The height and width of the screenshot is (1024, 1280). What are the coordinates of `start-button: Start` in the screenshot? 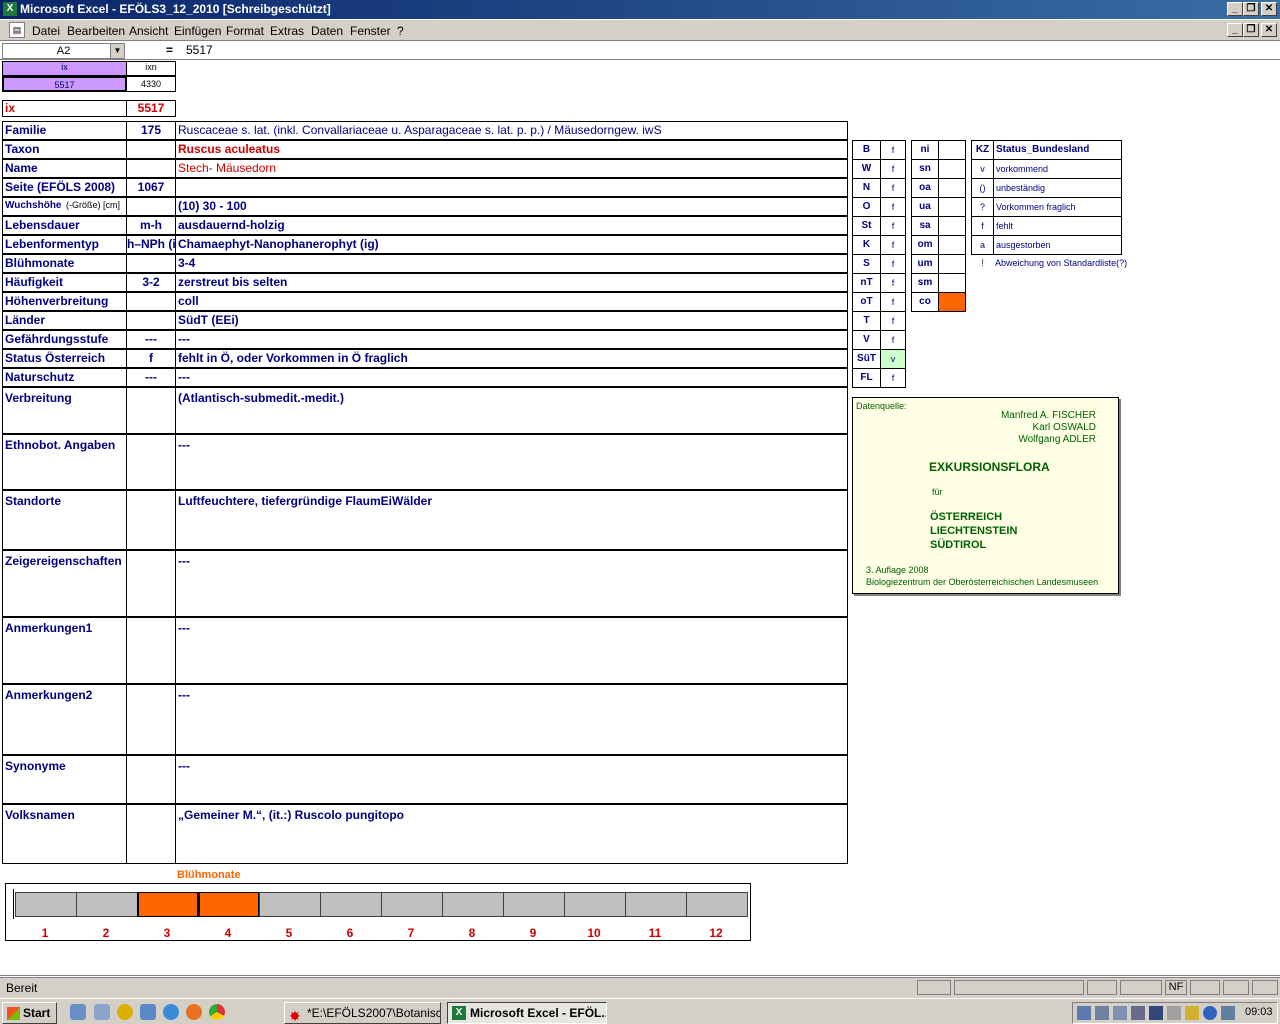 It's located at (29, 1013).